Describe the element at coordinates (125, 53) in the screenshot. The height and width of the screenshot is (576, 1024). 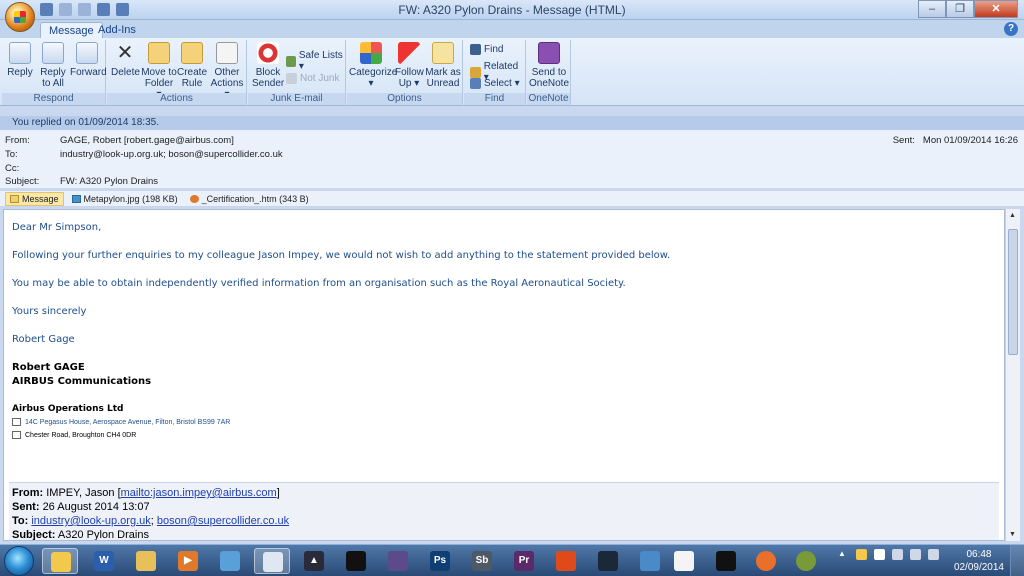
I see `delete-icon: ✕` at that location.